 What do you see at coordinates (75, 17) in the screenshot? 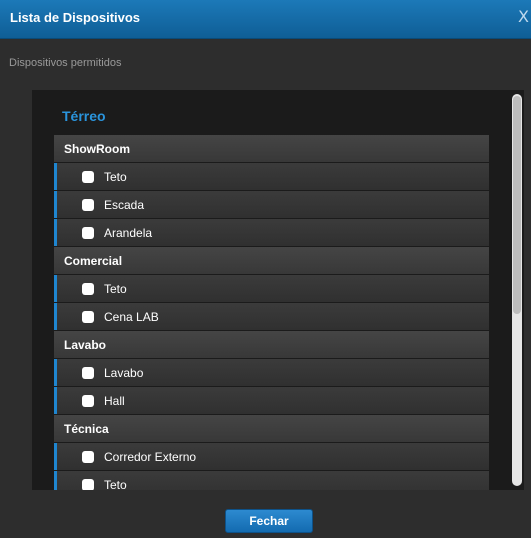
I see `dialog-title: Lista de Dispositivos` at bounding box center [75, 17].